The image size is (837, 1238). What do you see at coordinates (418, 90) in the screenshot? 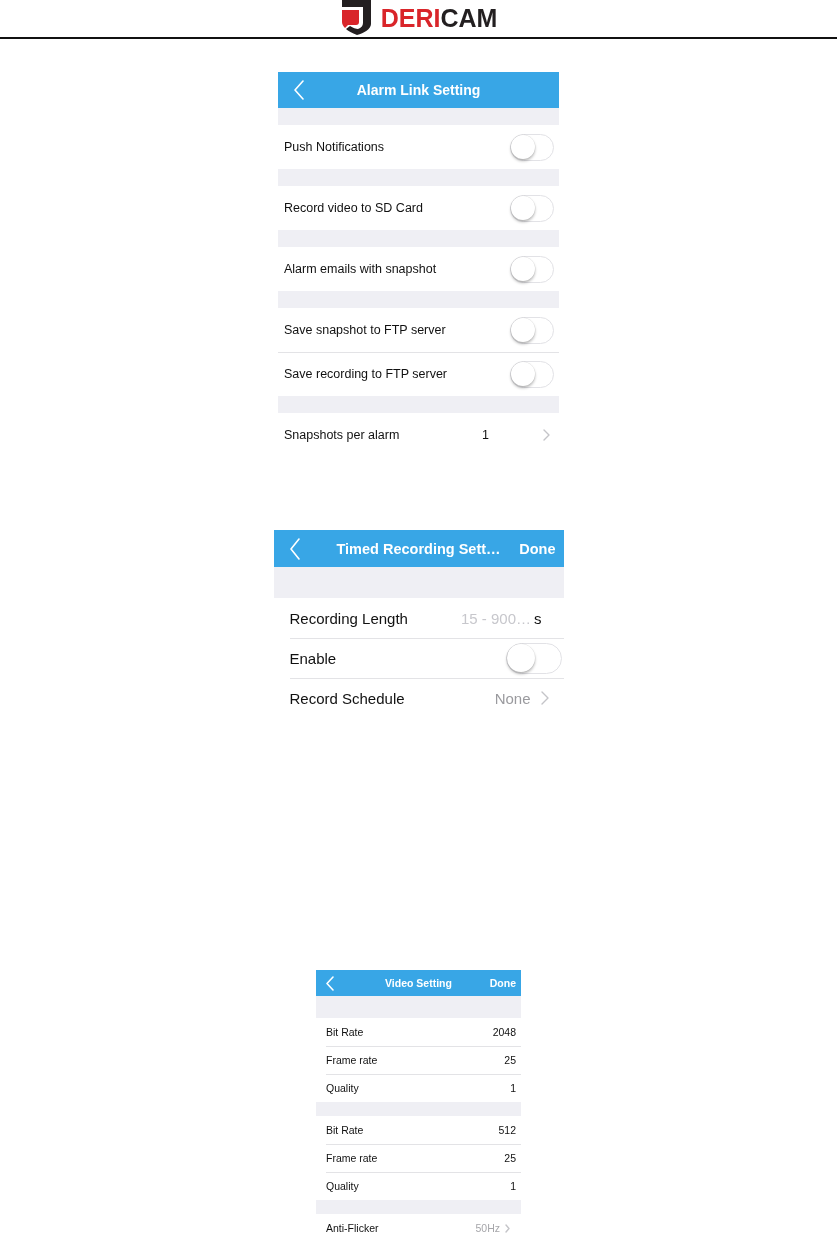
I see `screen-title: Alarm Link Setting` at bounding box center [418, 90].